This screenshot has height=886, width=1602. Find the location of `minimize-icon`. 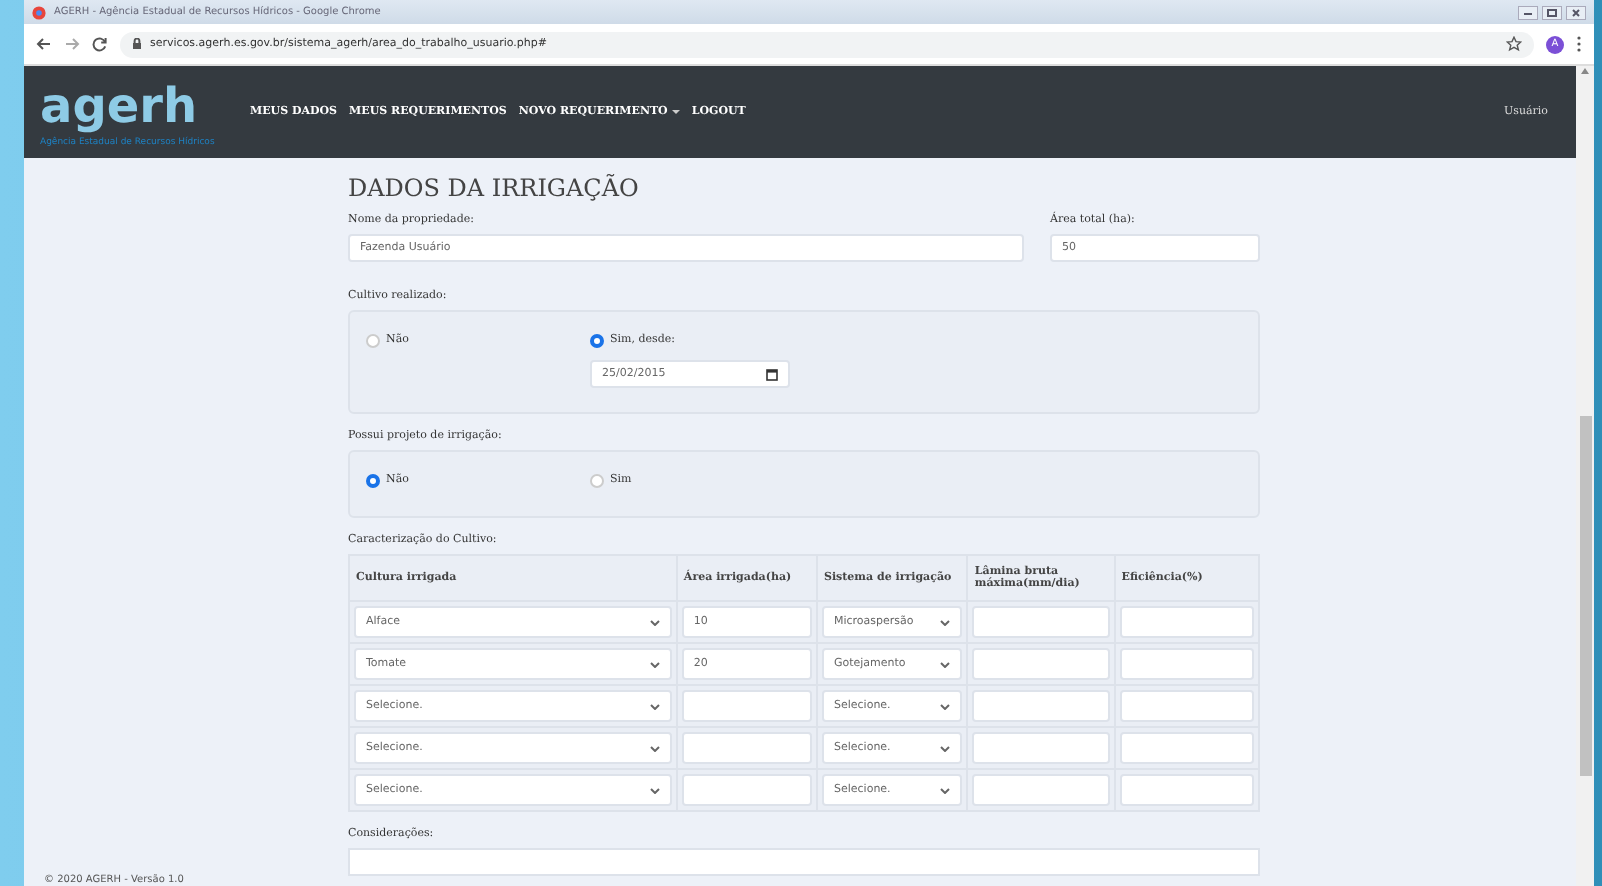

minimize-icon is located at coordinates (1528, 12).